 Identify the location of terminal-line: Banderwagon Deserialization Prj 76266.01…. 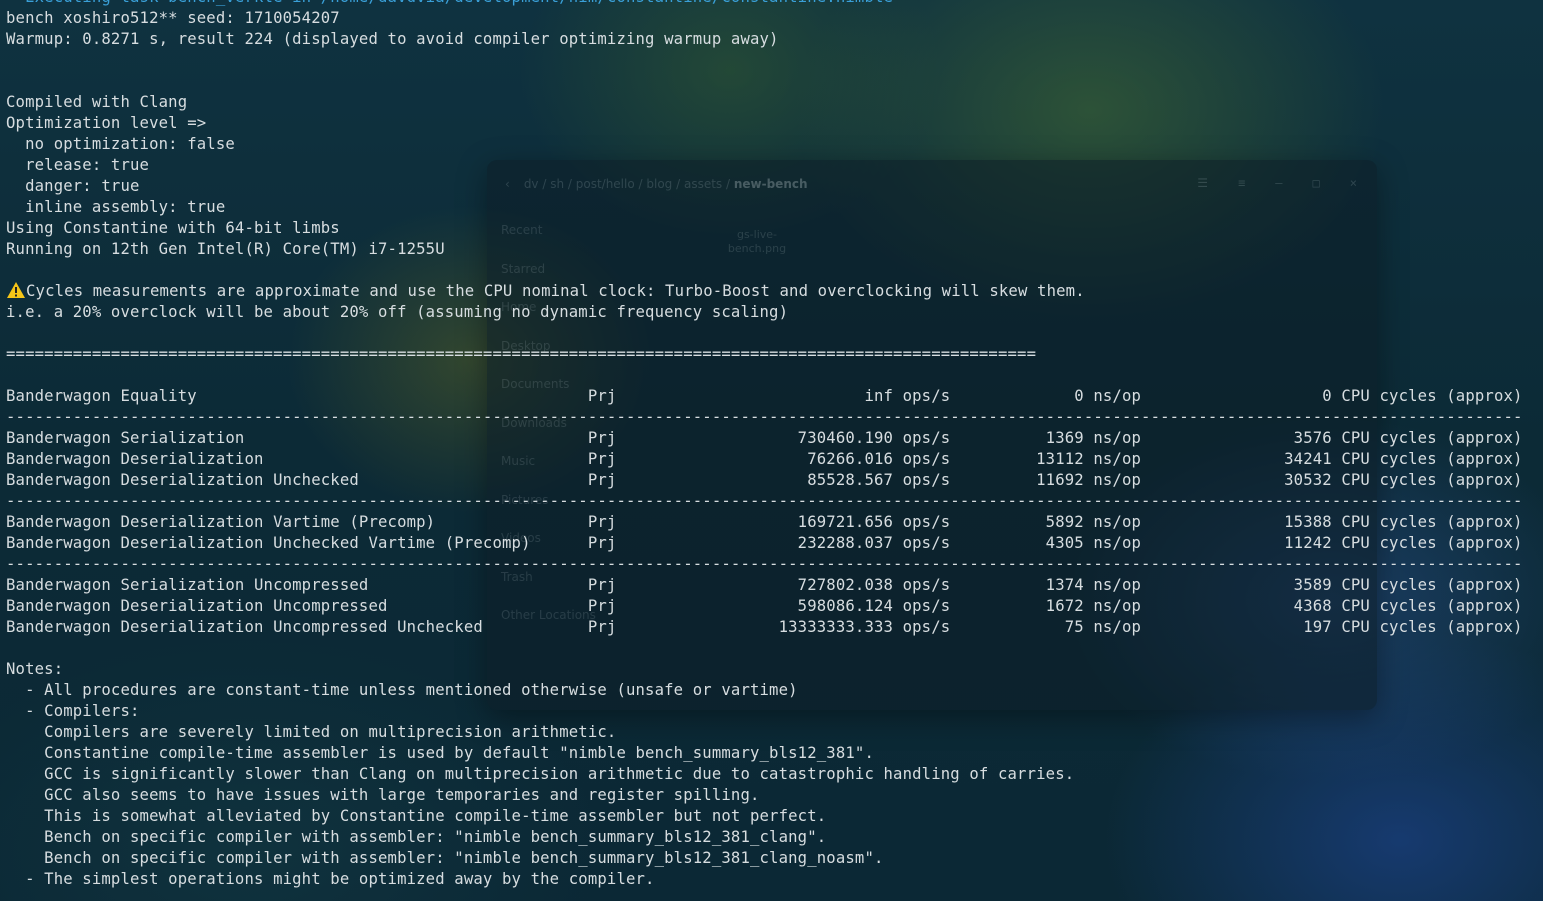
(764, 459).